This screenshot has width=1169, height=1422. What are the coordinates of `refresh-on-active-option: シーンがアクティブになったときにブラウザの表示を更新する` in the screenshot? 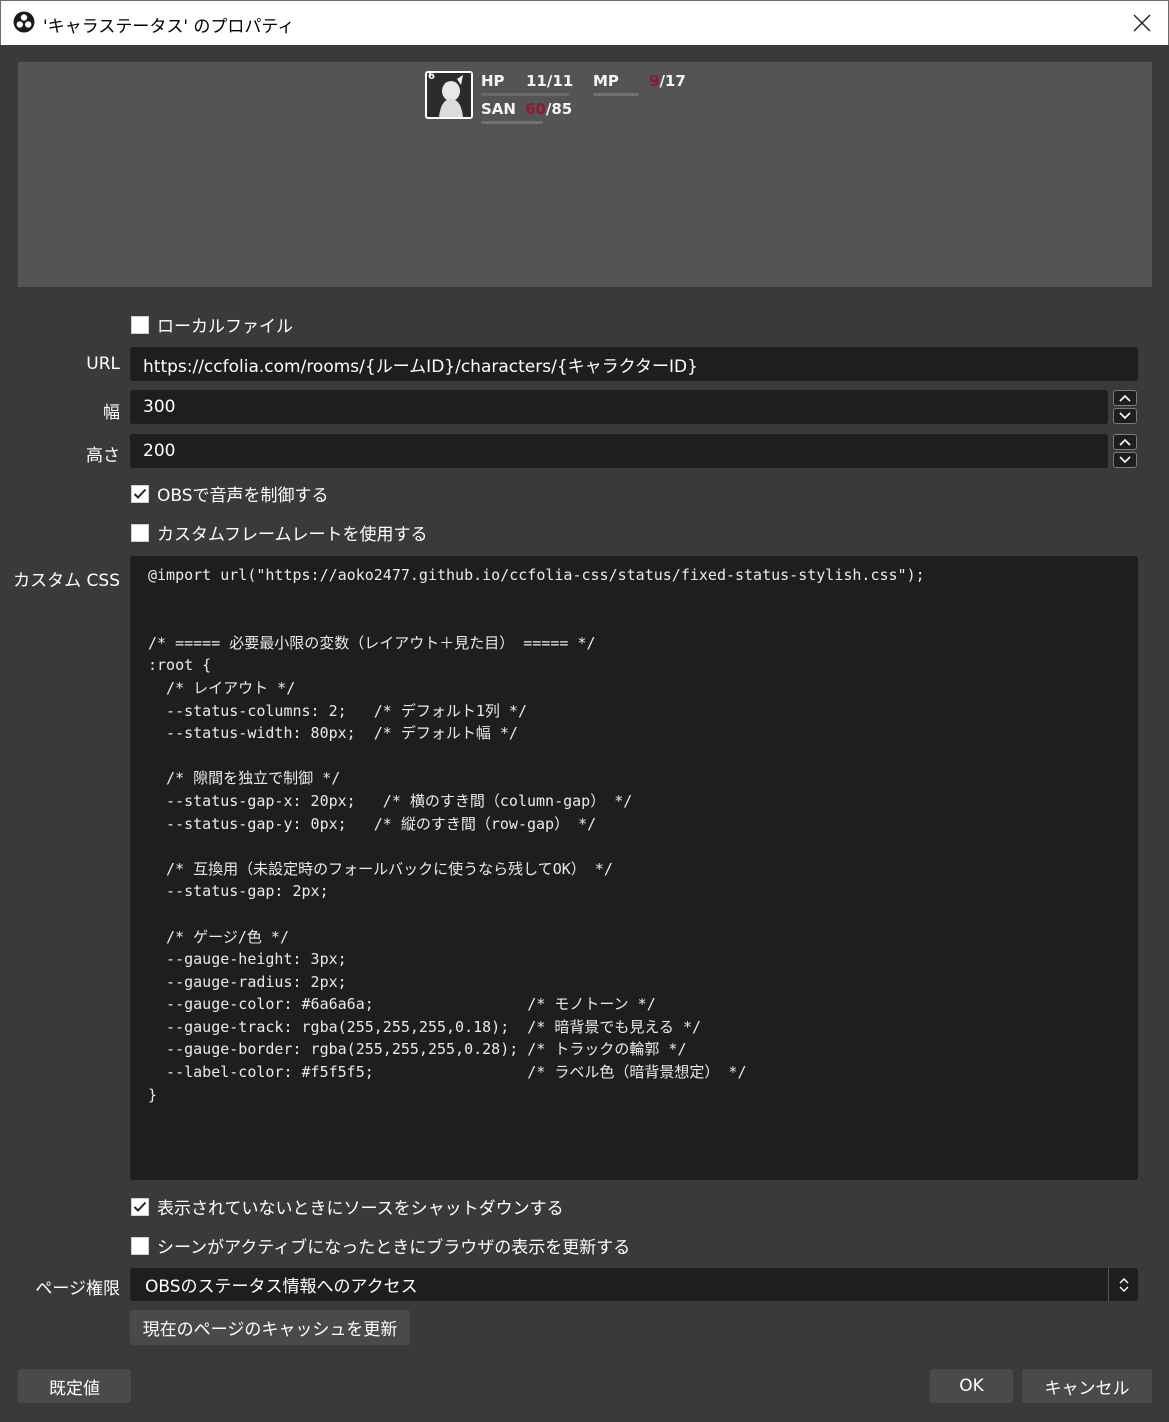 It's located at (380, 1245).